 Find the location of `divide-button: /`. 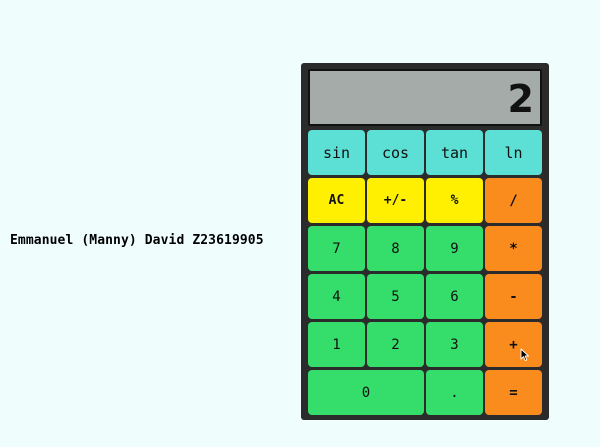

divide-button: / is located at coordinates (513, 200).